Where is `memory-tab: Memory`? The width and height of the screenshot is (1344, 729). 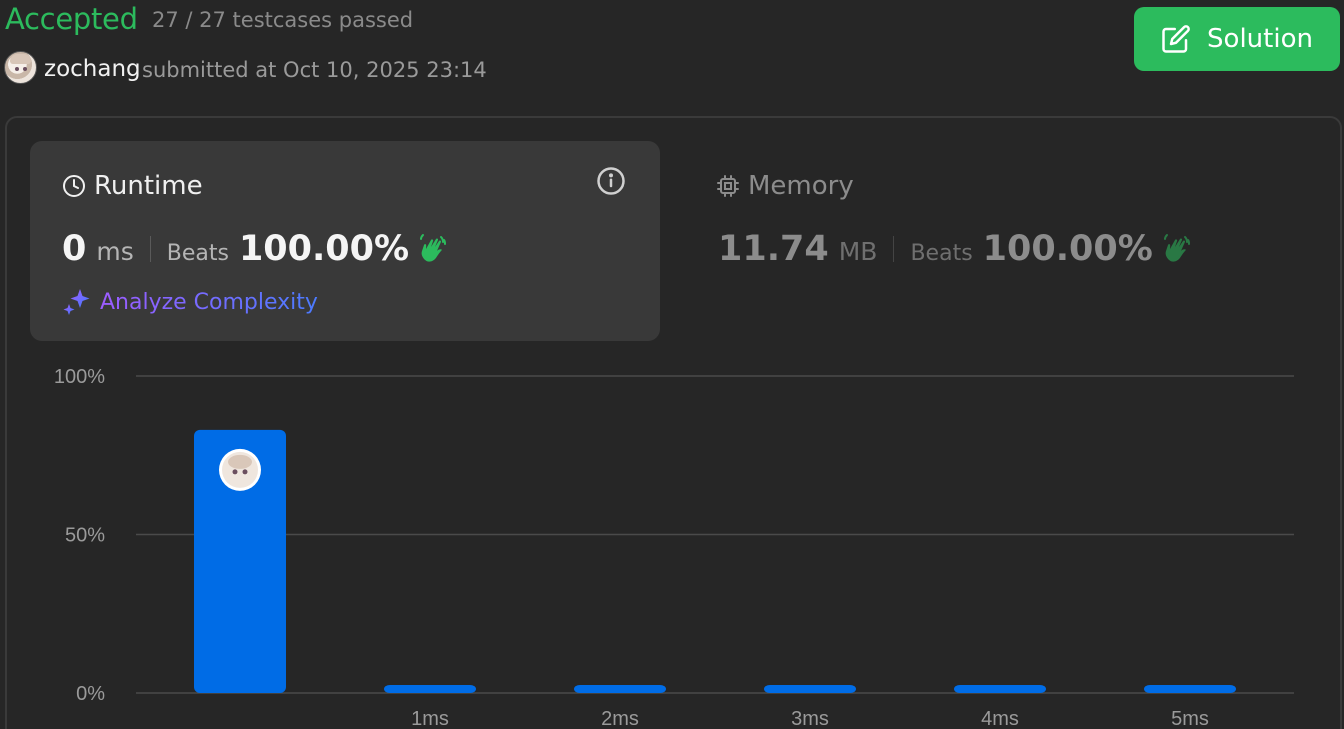
memory-tab: Memory is located at coordinates (785, 186).